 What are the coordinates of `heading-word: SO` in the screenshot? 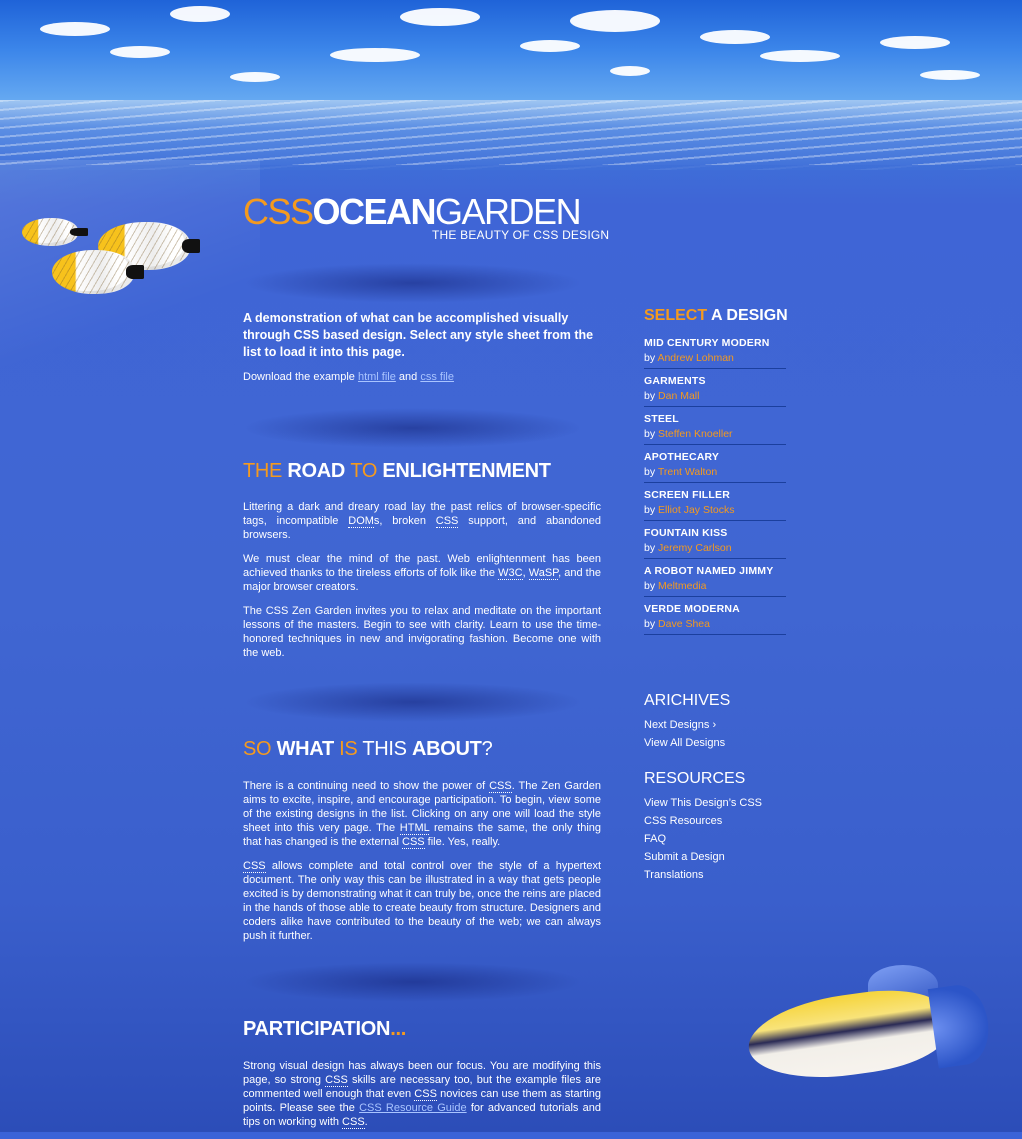 It's located at (260, 749).